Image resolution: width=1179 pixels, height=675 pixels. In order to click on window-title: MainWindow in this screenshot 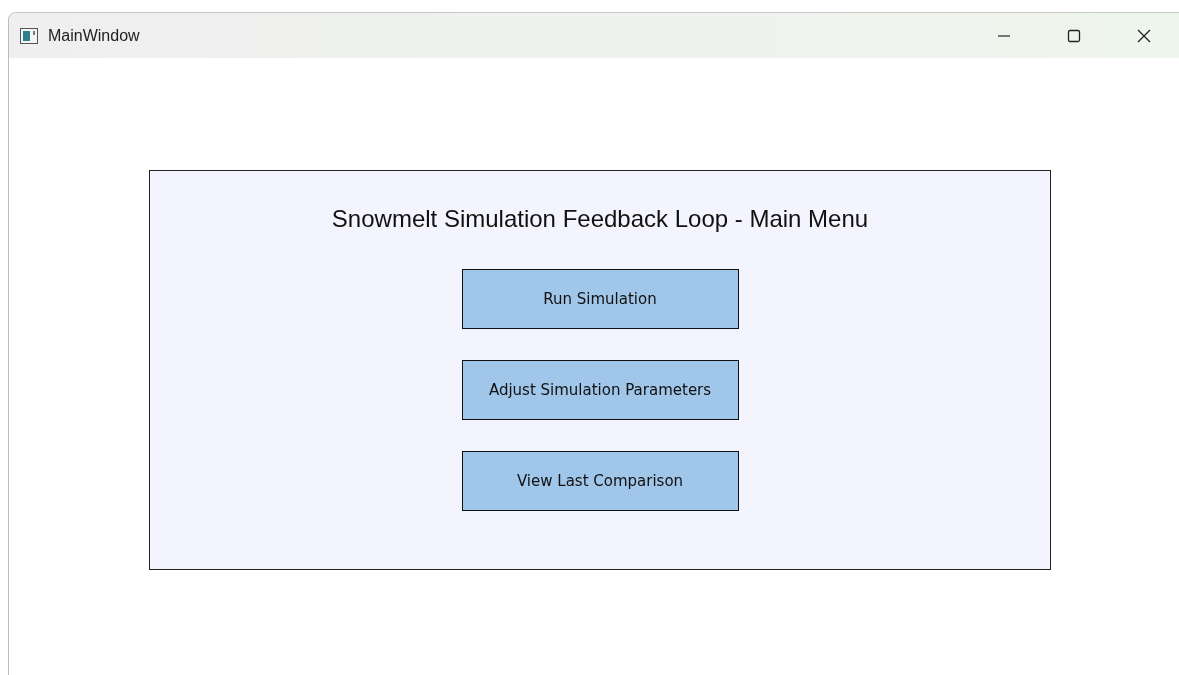, I will do `click(94, 35)`.